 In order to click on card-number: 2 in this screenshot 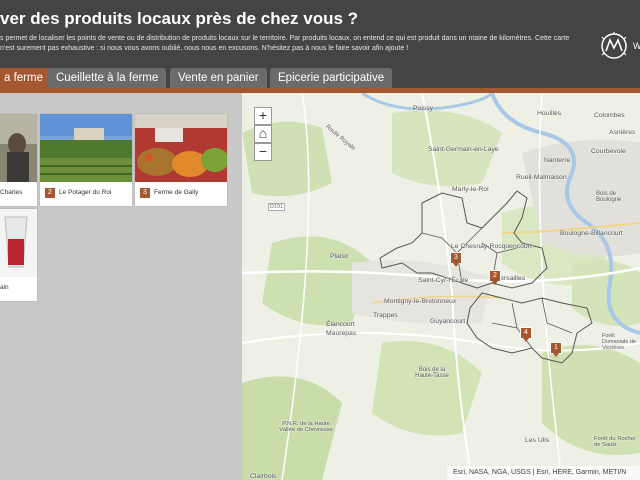, I will do `click(50, 193)`.